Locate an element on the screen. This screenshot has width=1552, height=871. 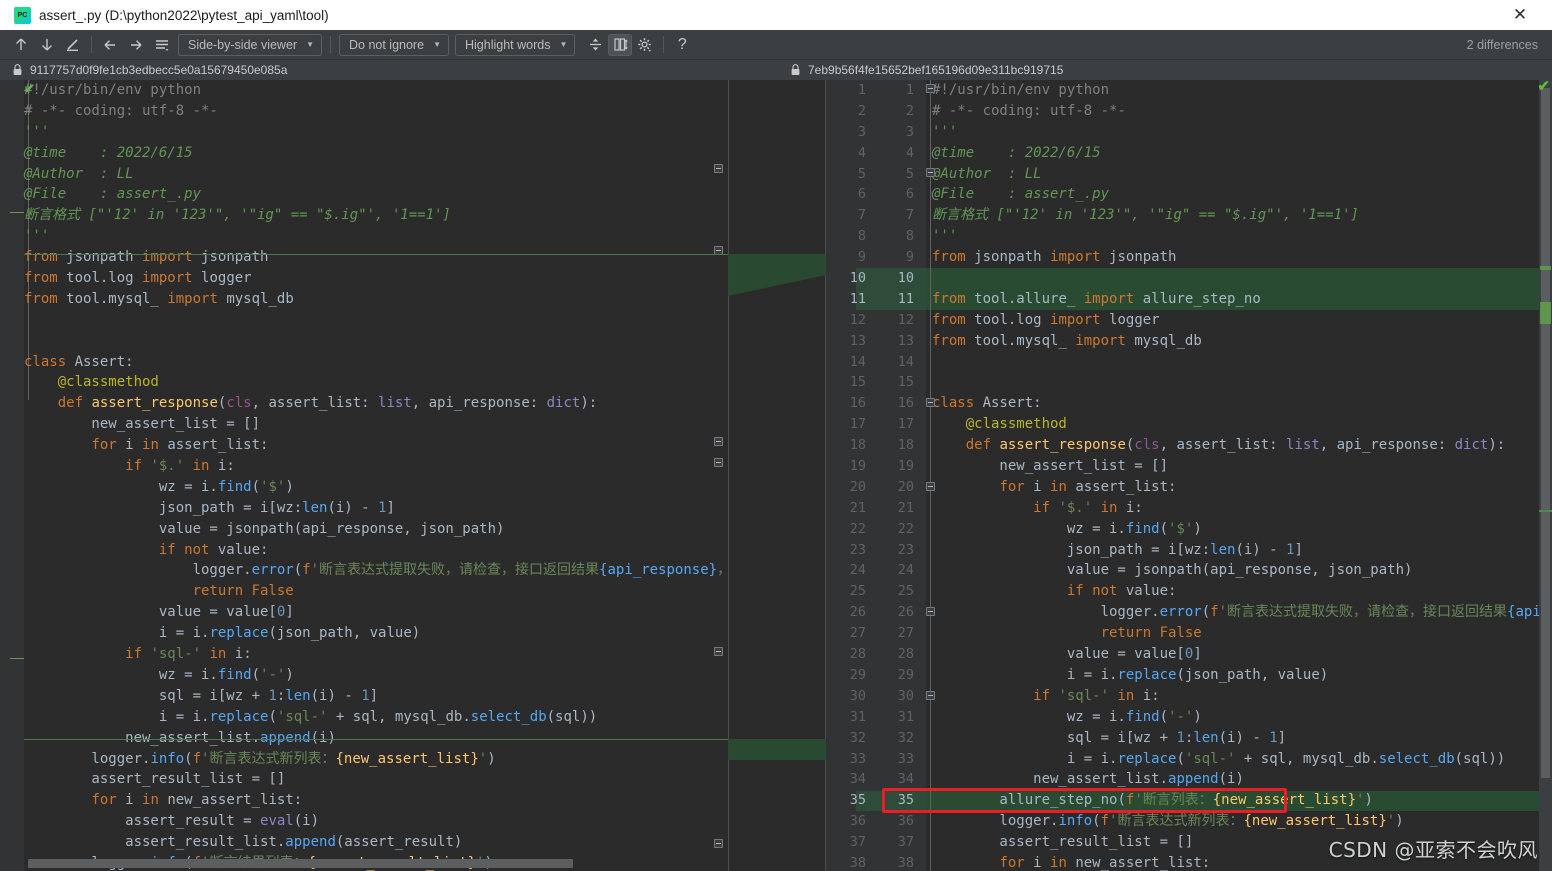
code-token: ): is located at coordinates (1497, 445).